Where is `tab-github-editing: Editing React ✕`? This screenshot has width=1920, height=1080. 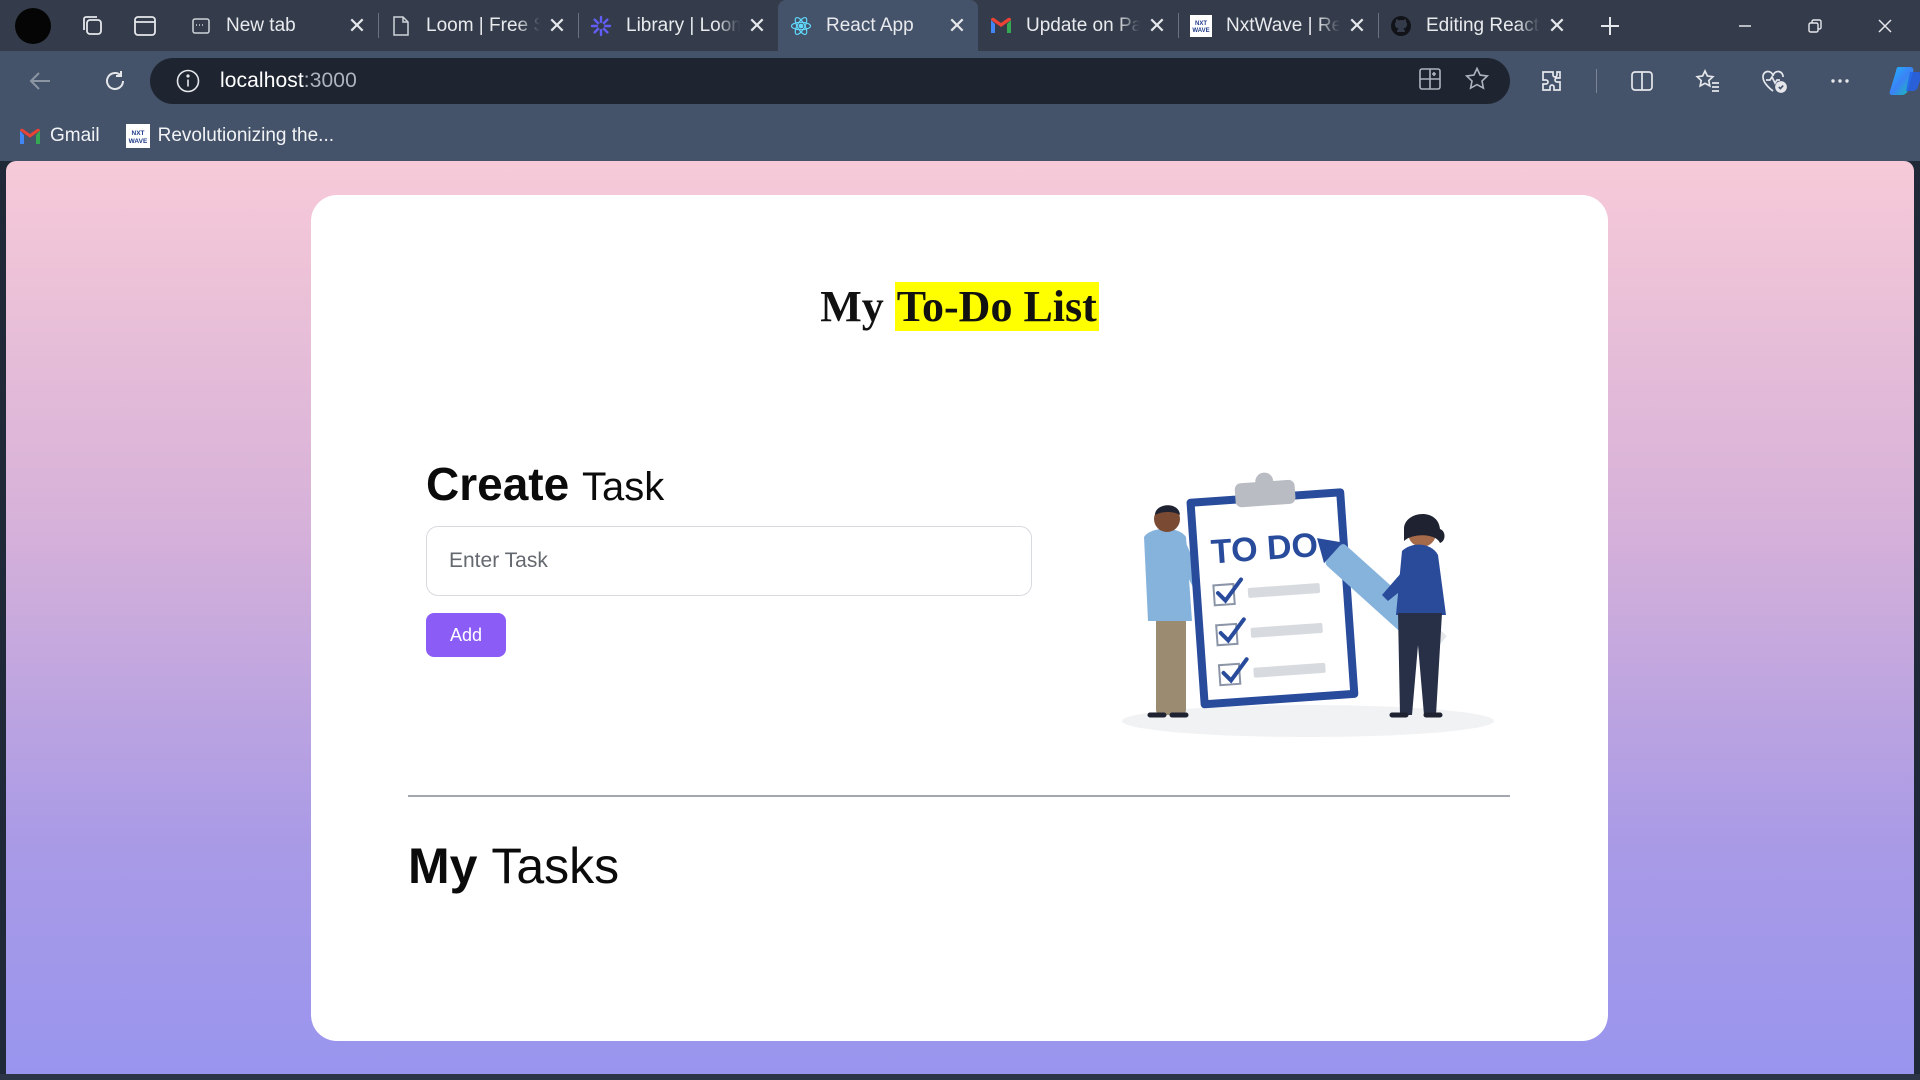
tab-github-editing: Editing React ✕ is located at coordinates (1478, 25).